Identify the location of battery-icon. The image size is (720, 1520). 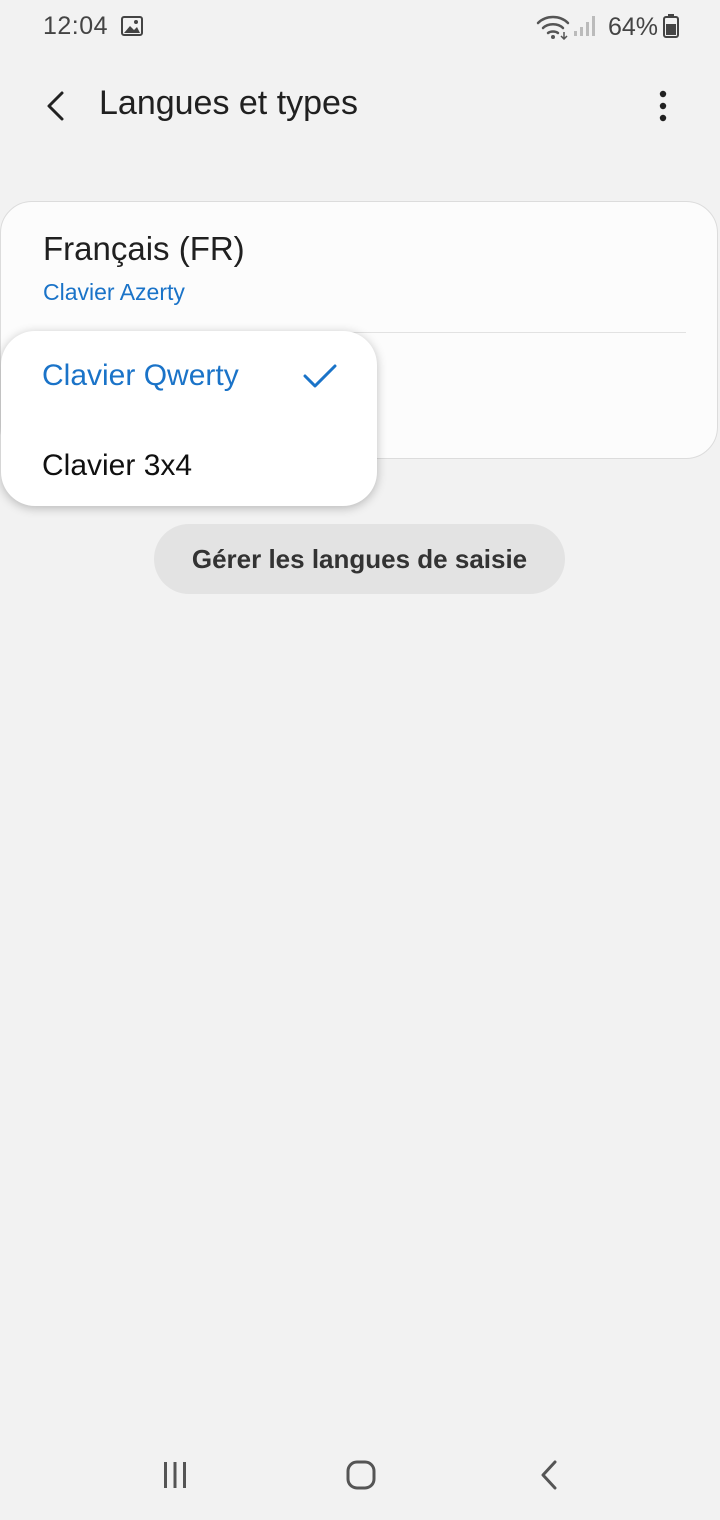
(671, 26).